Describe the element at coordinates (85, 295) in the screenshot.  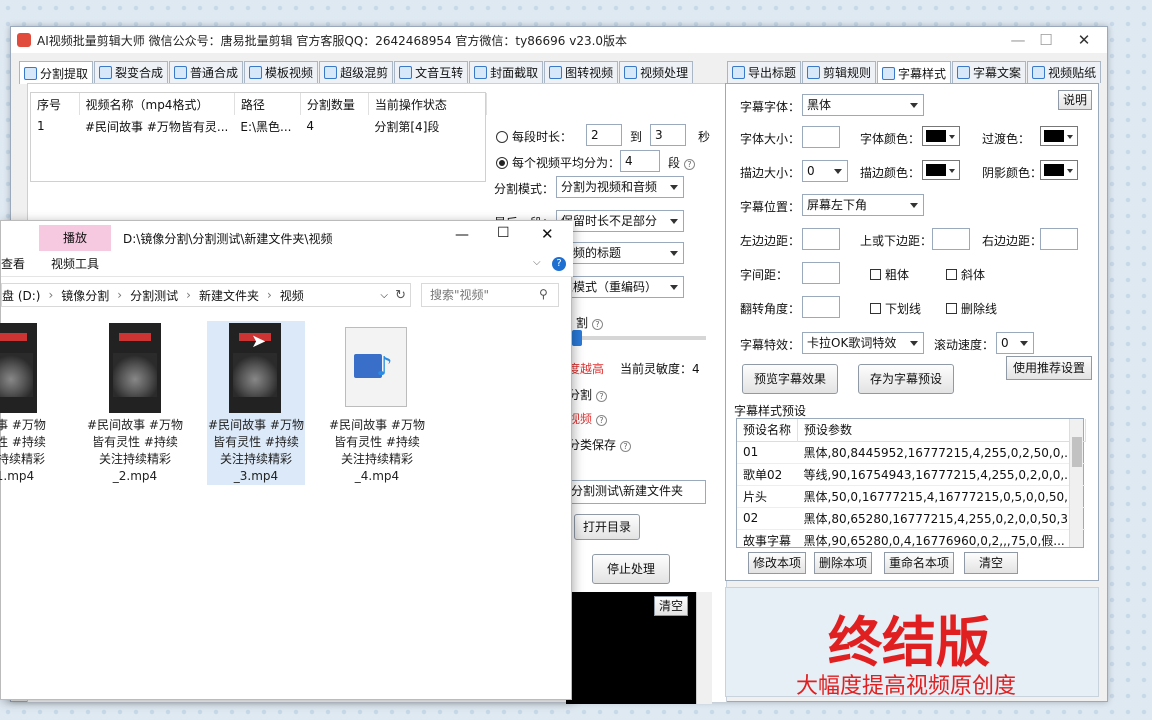
I see `breadcrumb: 镜像分割` at that location.